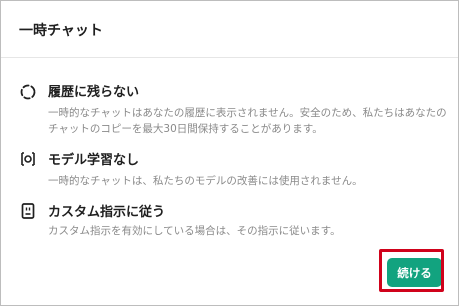  Describe the element at coordinates (28, 159) in the screenshot. I see `model-training-icon` at that location.